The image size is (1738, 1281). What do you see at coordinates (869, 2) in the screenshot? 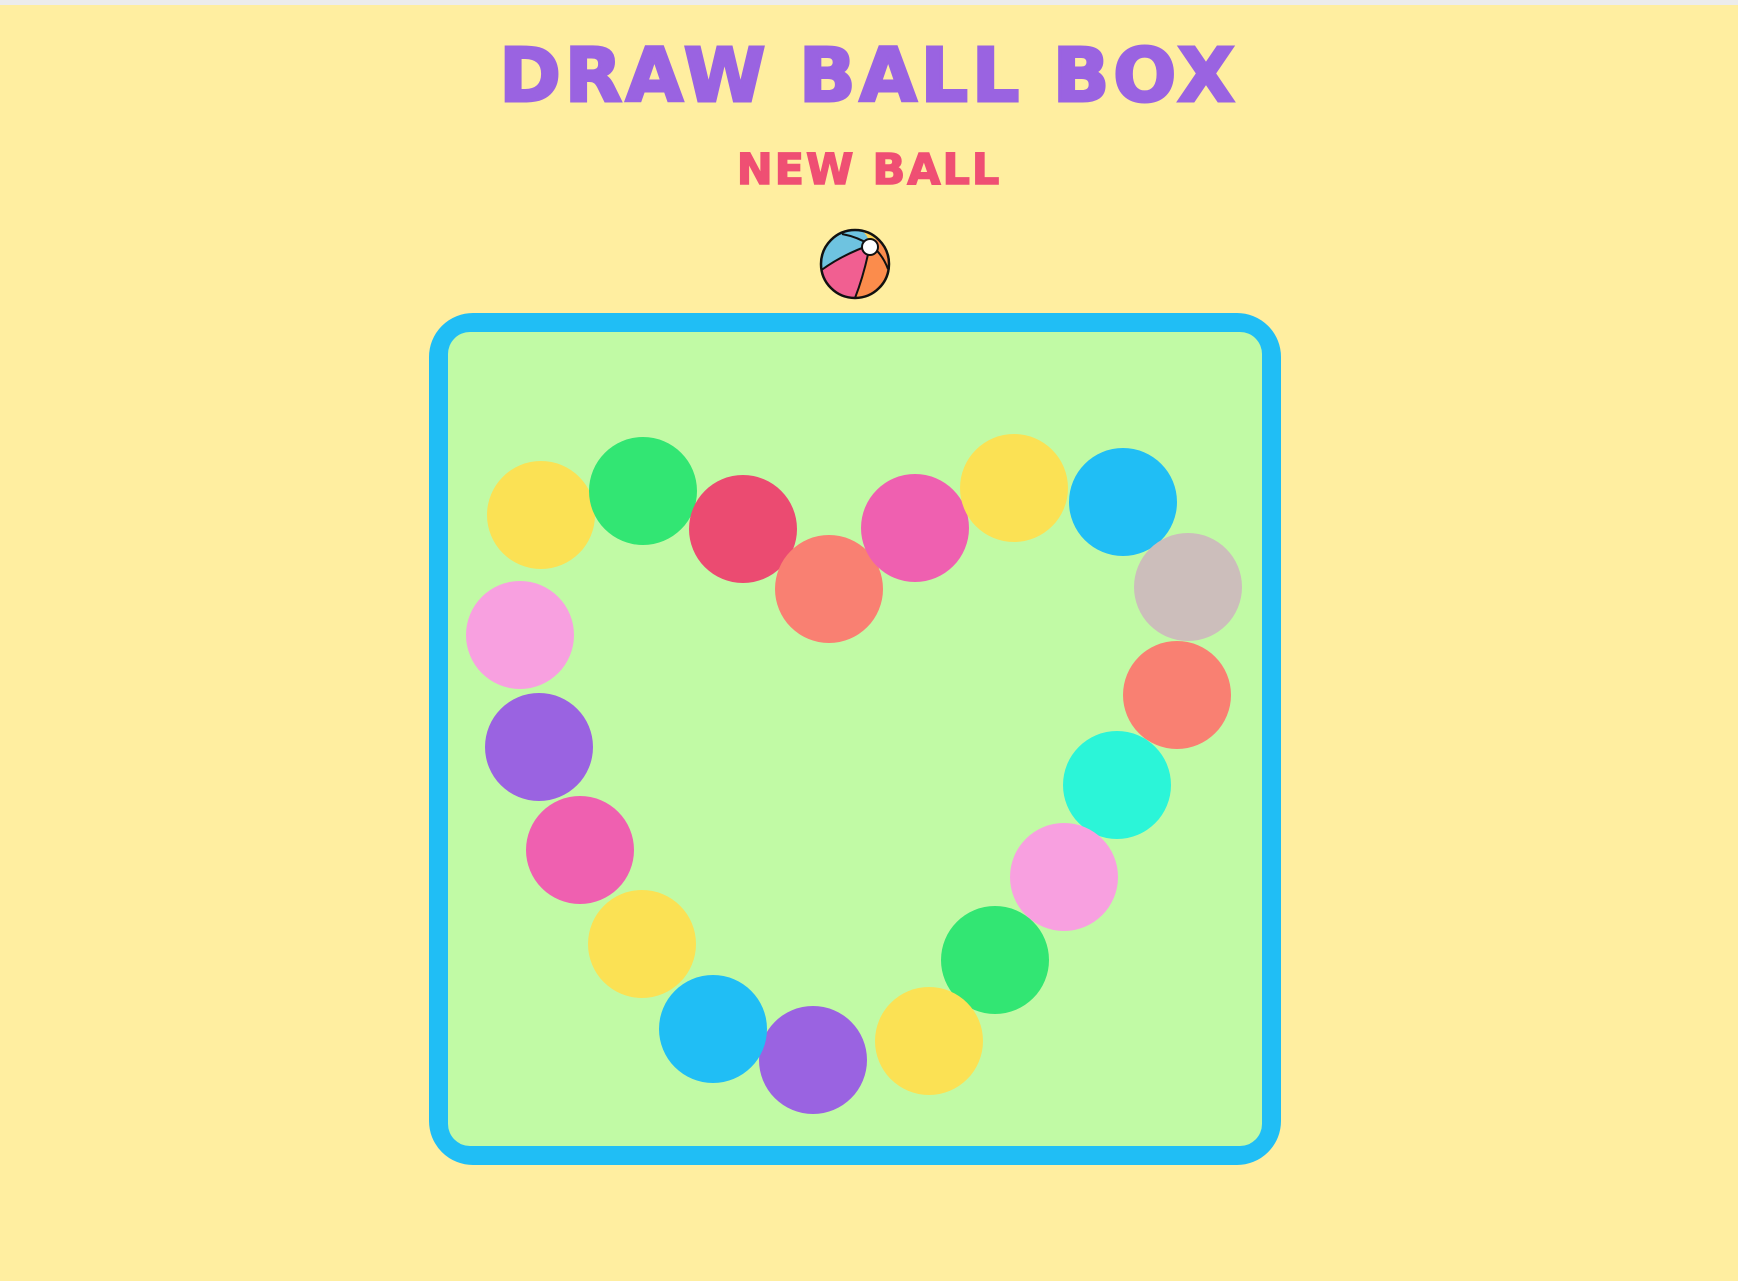
I see `top-strip` at bounding box center [869, 2].